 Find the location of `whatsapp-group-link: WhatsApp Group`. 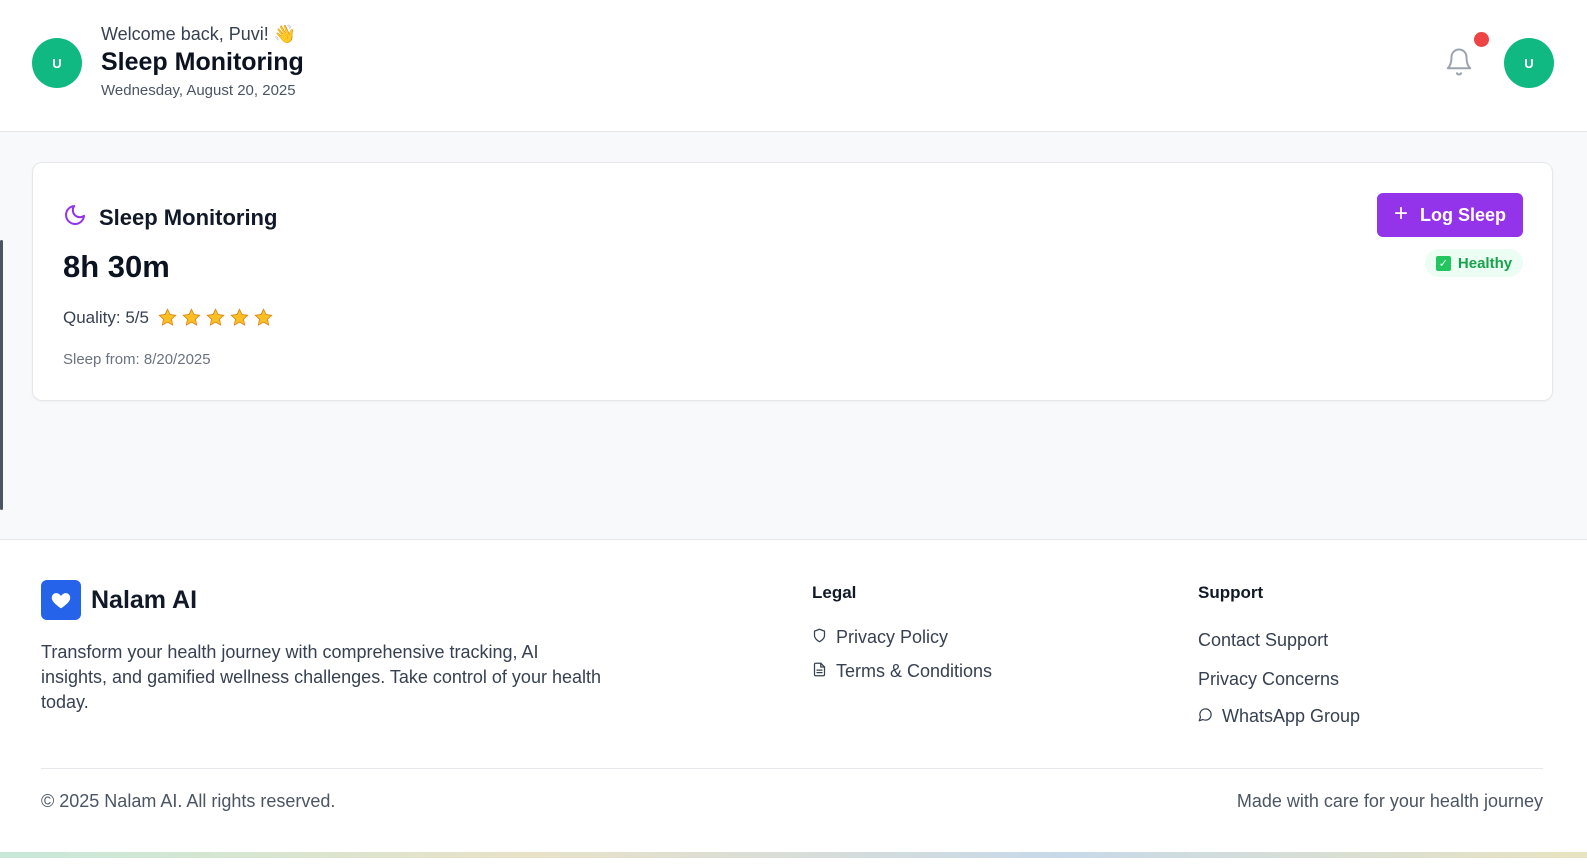

whatsapp-group-link: WhatsApp Group is located at coordinates (1279, 716).